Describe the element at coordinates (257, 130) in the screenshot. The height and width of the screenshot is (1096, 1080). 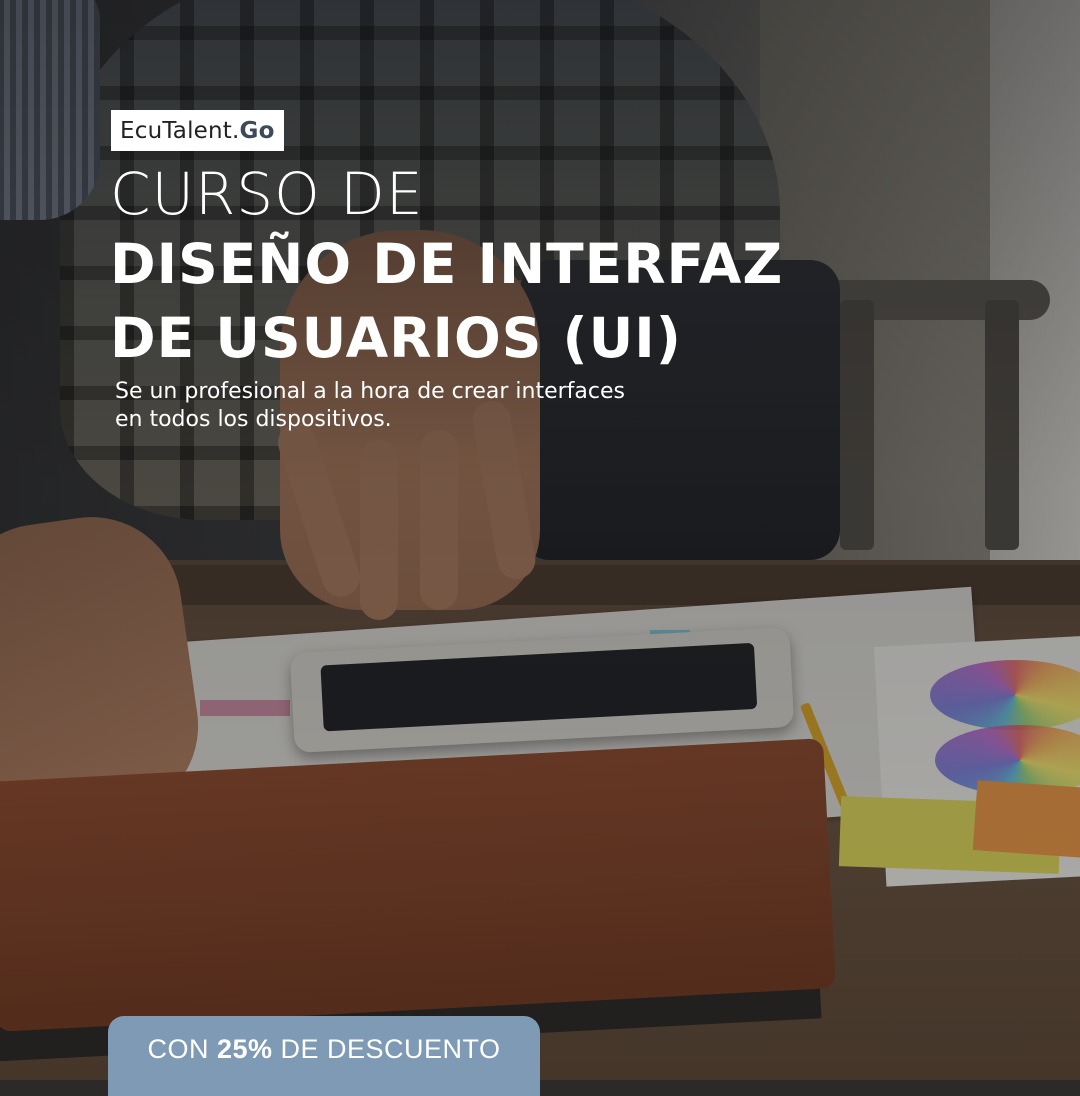
I see `logo-suffix-text: Go` at that location.